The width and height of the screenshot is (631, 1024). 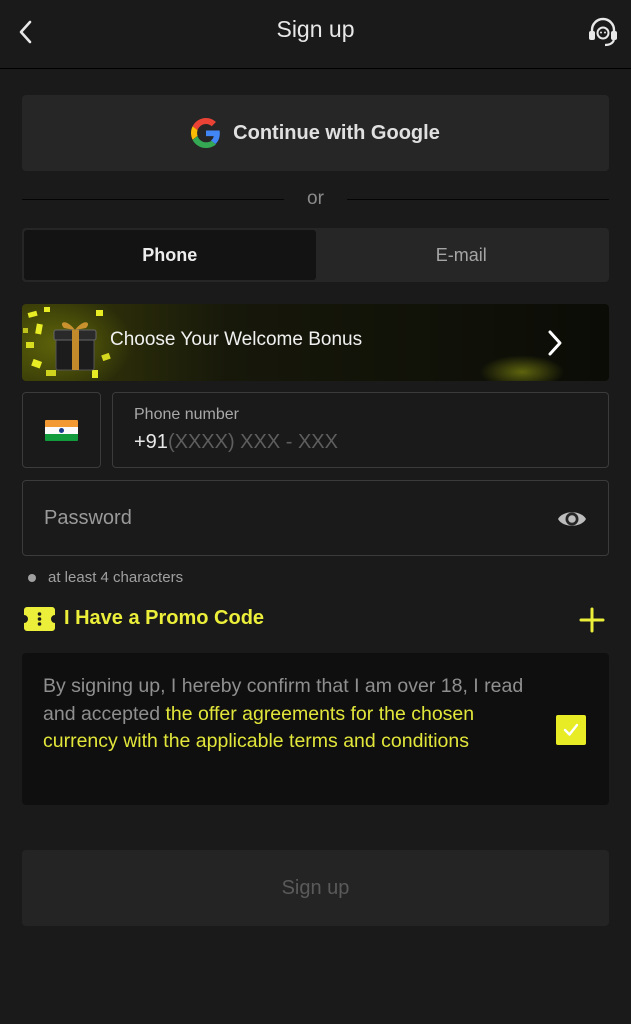 I want to click on india-flag-icon, so click(x=61, y=430).